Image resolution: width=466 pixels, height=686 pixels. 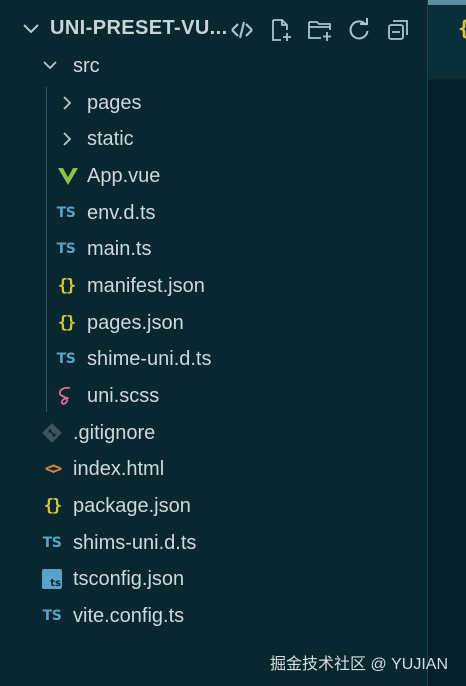 What do you see at coordinates (281, 30) in the screenshot?
I see `new-file-icon` at bounding box center [281, 30].